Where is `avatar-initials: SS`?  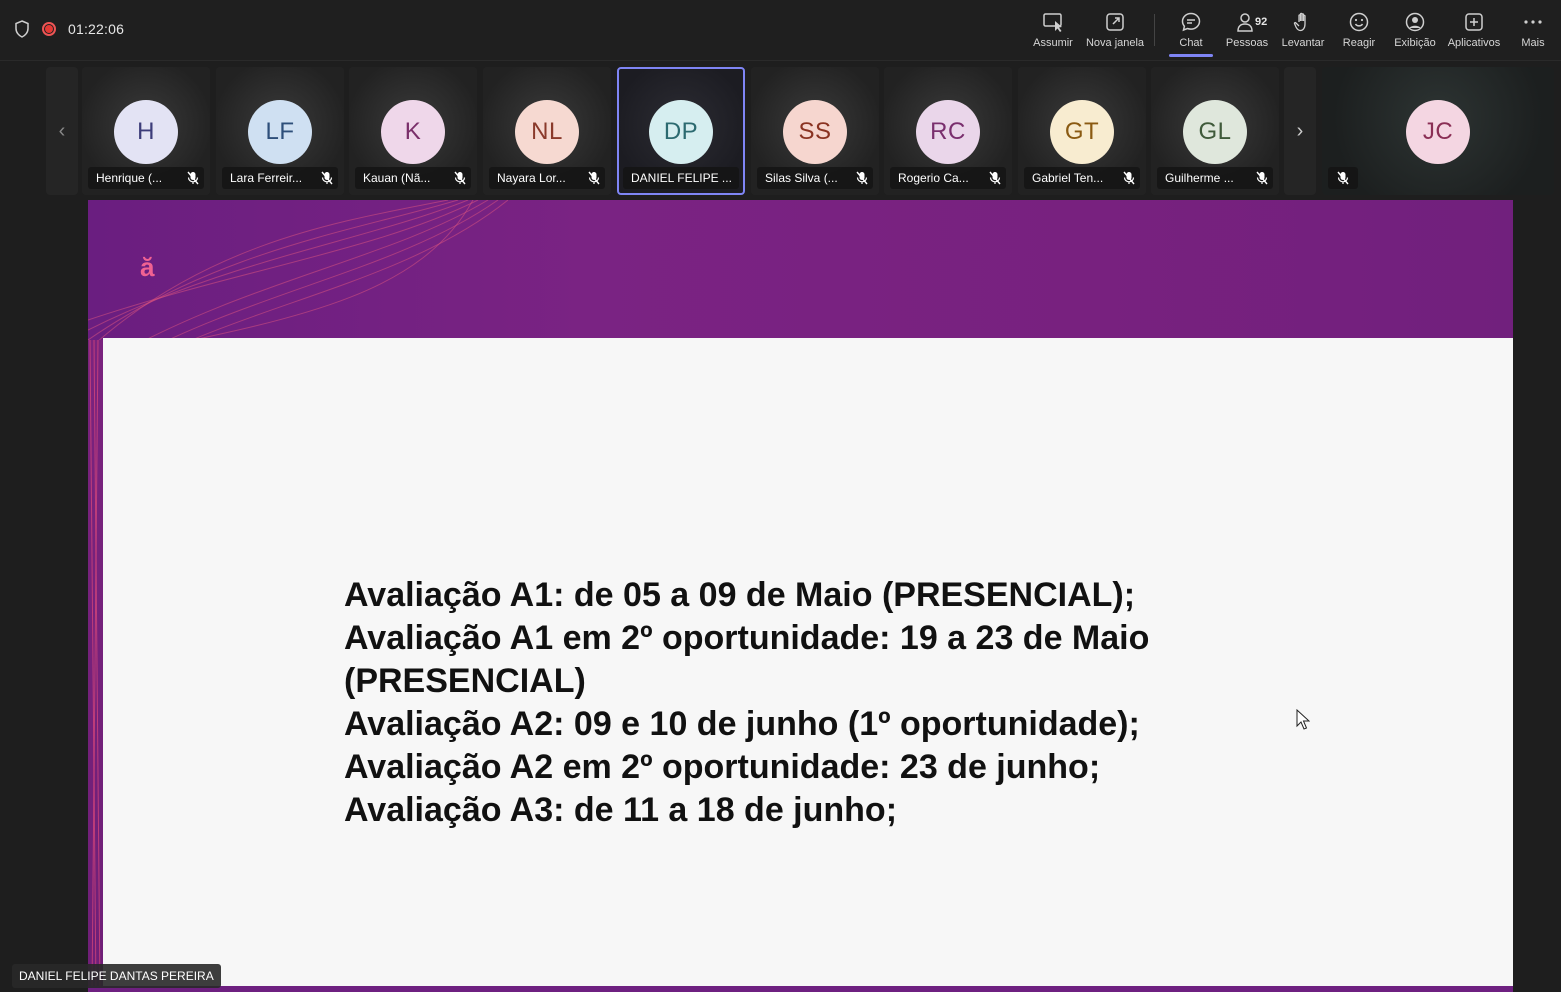 avatar-initials: SS is located at coordinates (815, 131).